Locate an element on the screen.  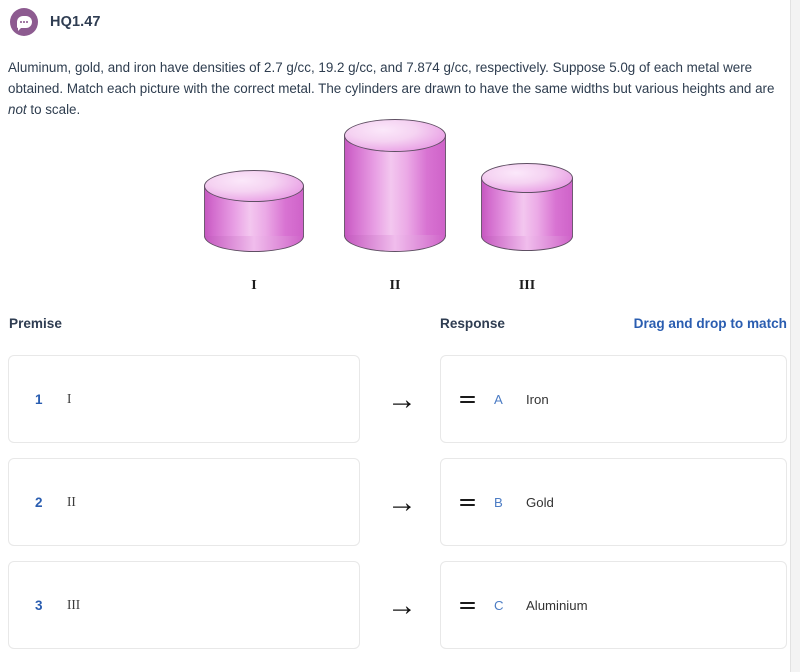
response-letter: B is located at coordinates (498, 502).